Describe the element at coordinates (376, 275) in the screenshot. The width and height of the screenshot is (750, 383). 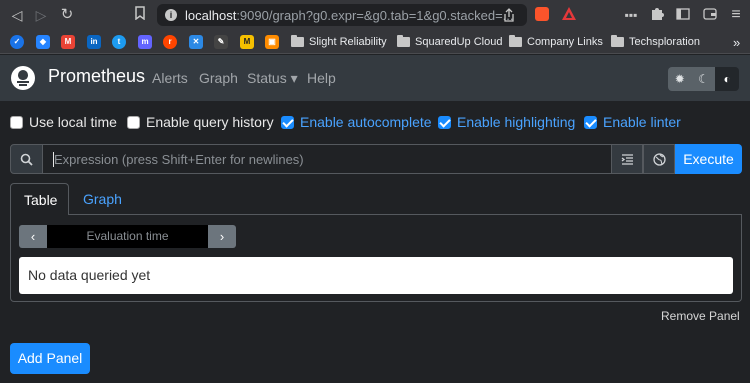
I see `no-data-message: No data queried yet` at that location.